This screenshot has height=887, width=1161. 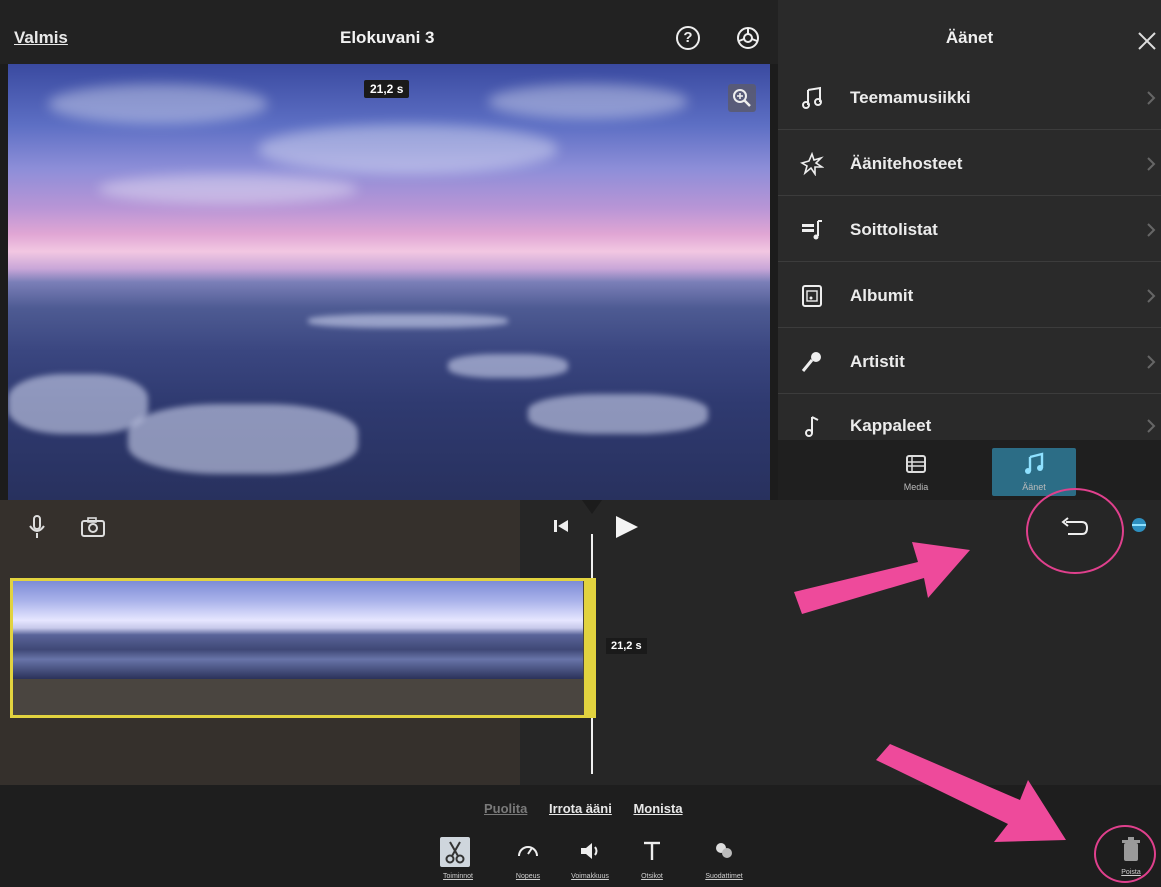 What do you see at coordinates (561, 526) in the screenshot?
I see `skip-to-start-icon` at bounding box center [561, 526].